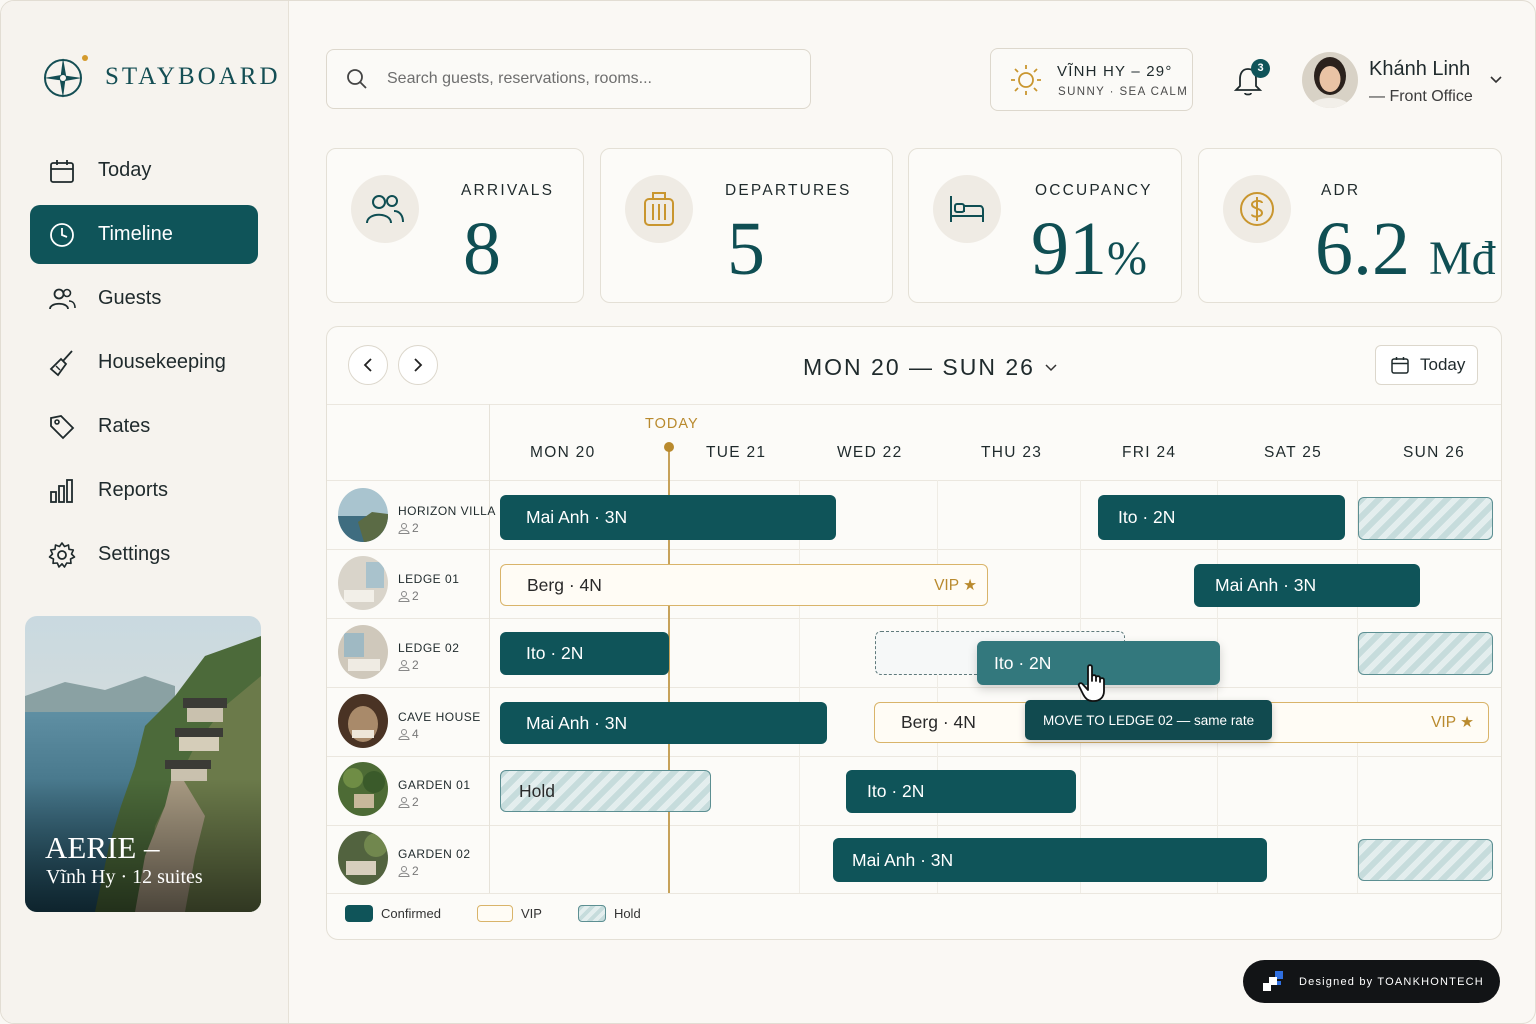 Image resolution: width=1536 pixels, height=1024 pixels. What do you see at coordinates (434, 854) in the screenshot?
I see `room-name: GARDEN 02` at bounding box center [434, 854].